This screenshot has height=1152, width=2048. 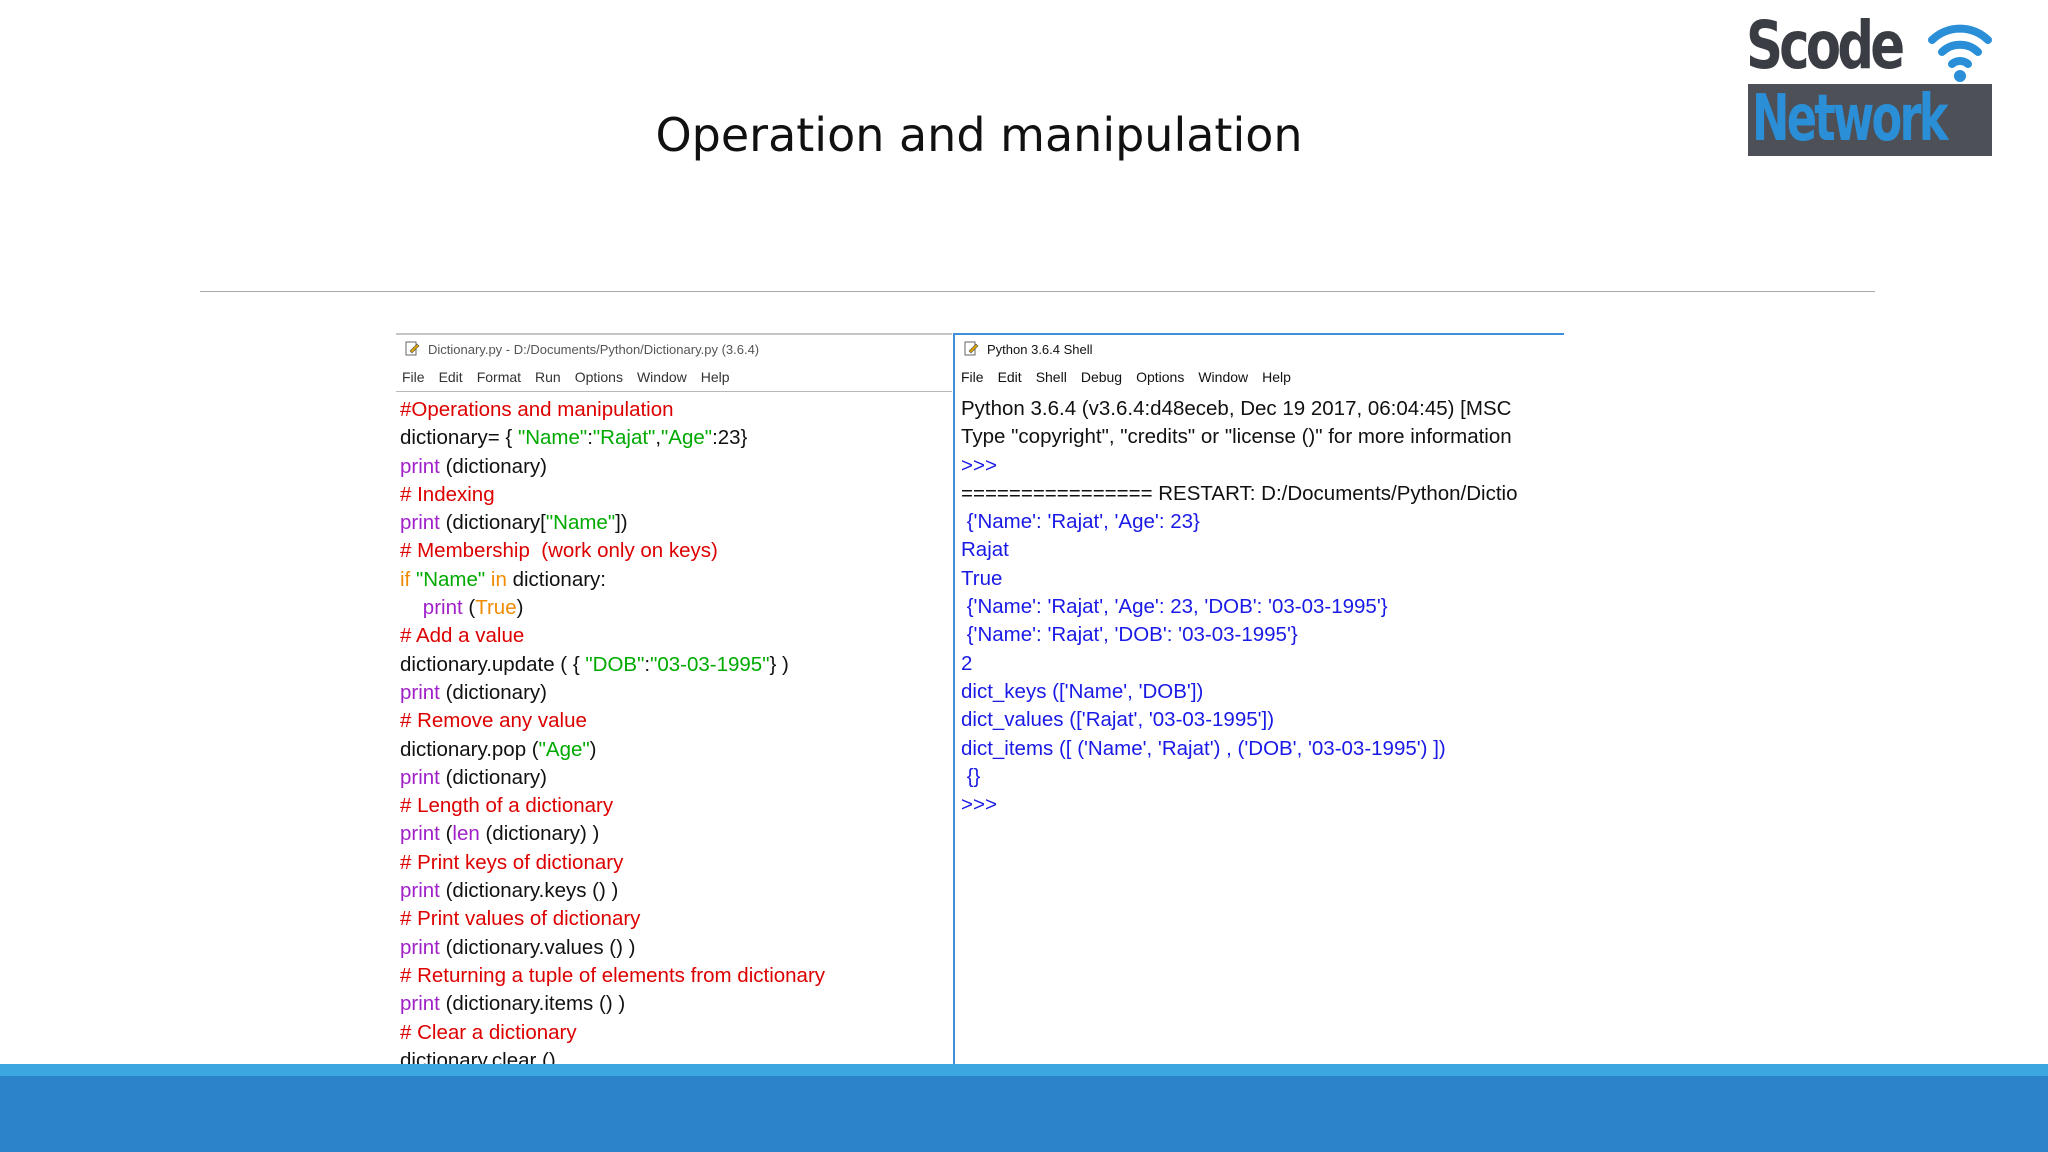 What do you see at coordinates (446, 834) in the screenshot?
I see `code-token: (` at bounding box center [446, 834].